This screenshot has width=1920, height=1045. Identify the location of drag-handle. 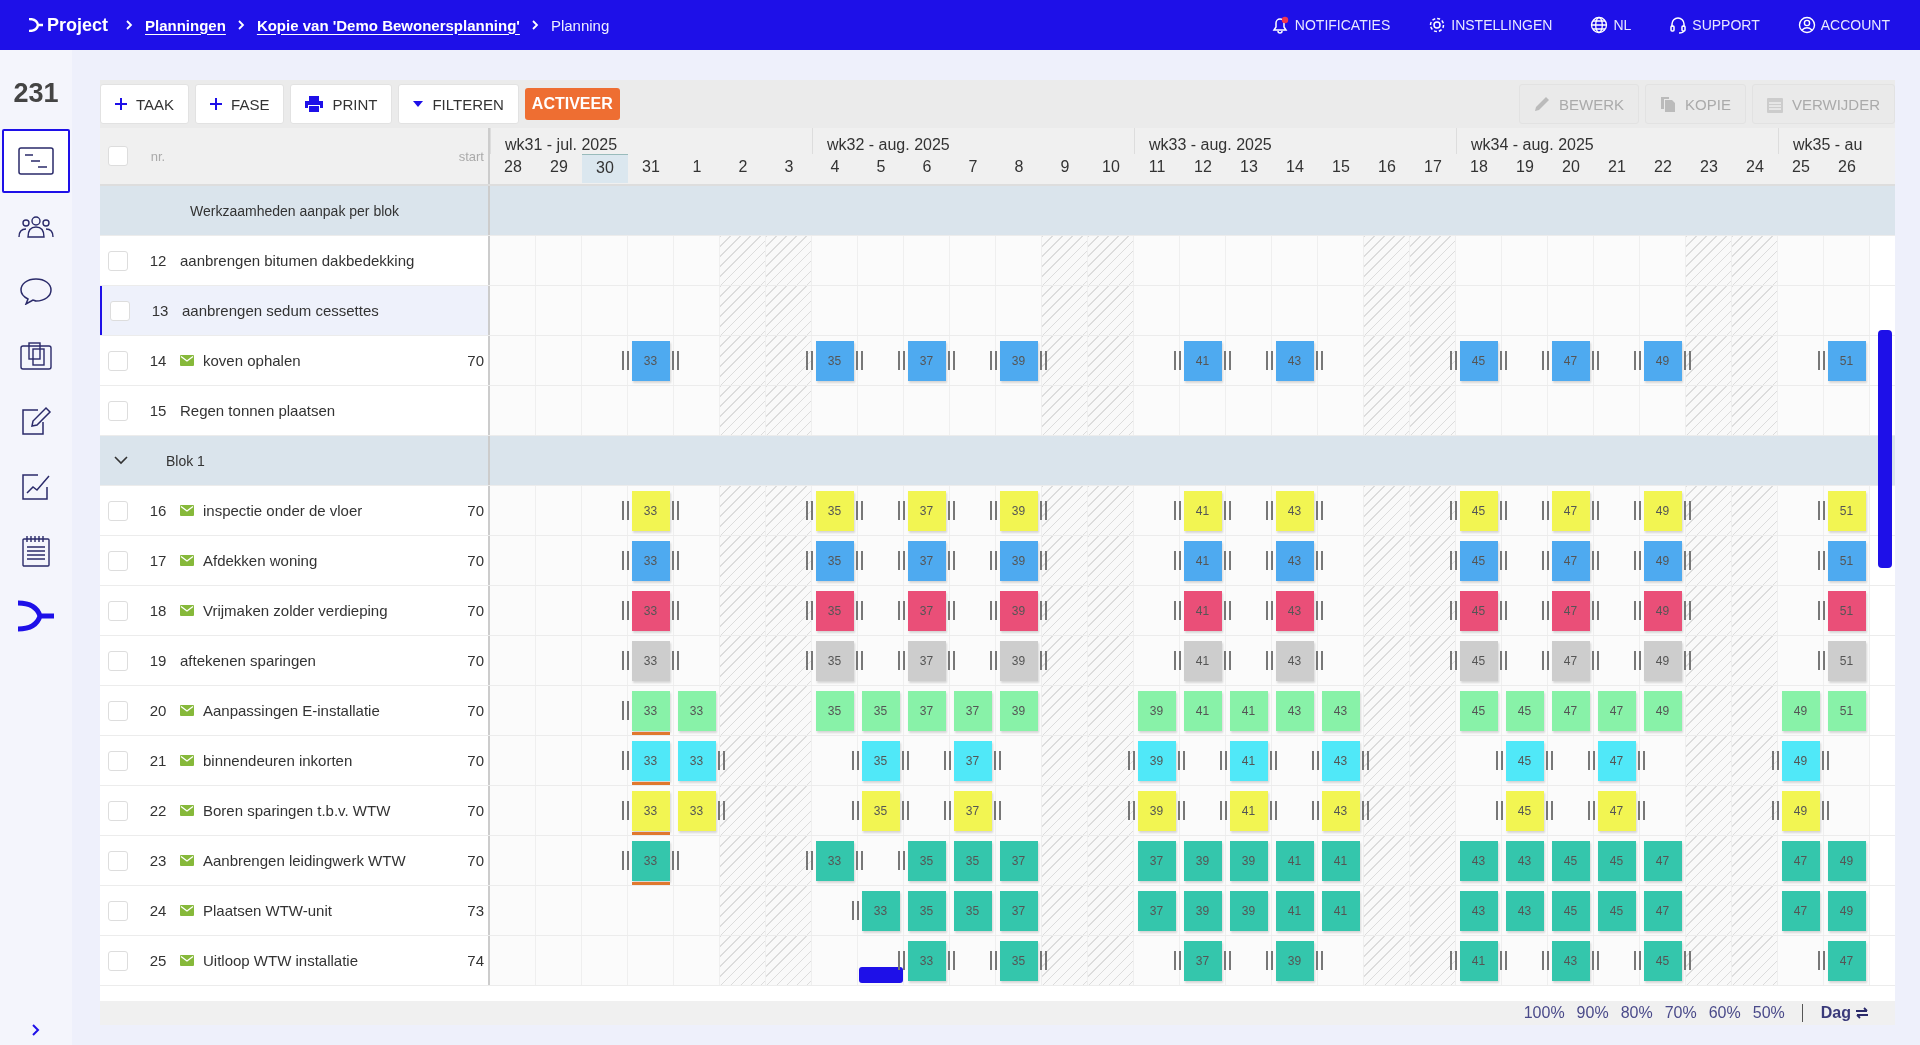
(881, 975).